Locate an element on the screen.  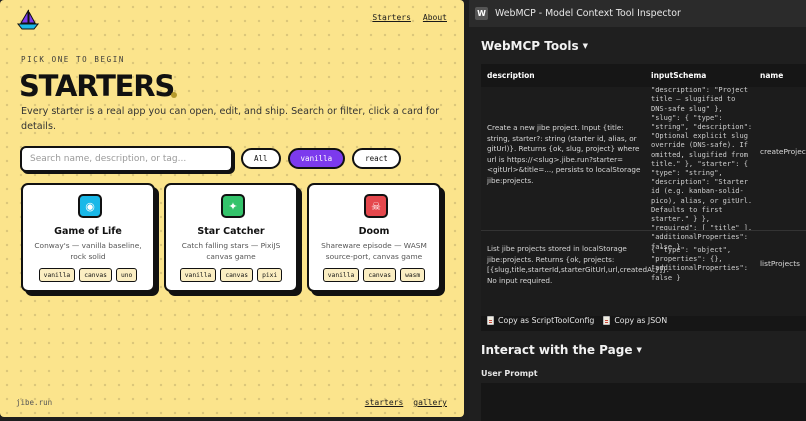
nav-about-link: About is located at coordinates (435, 17).